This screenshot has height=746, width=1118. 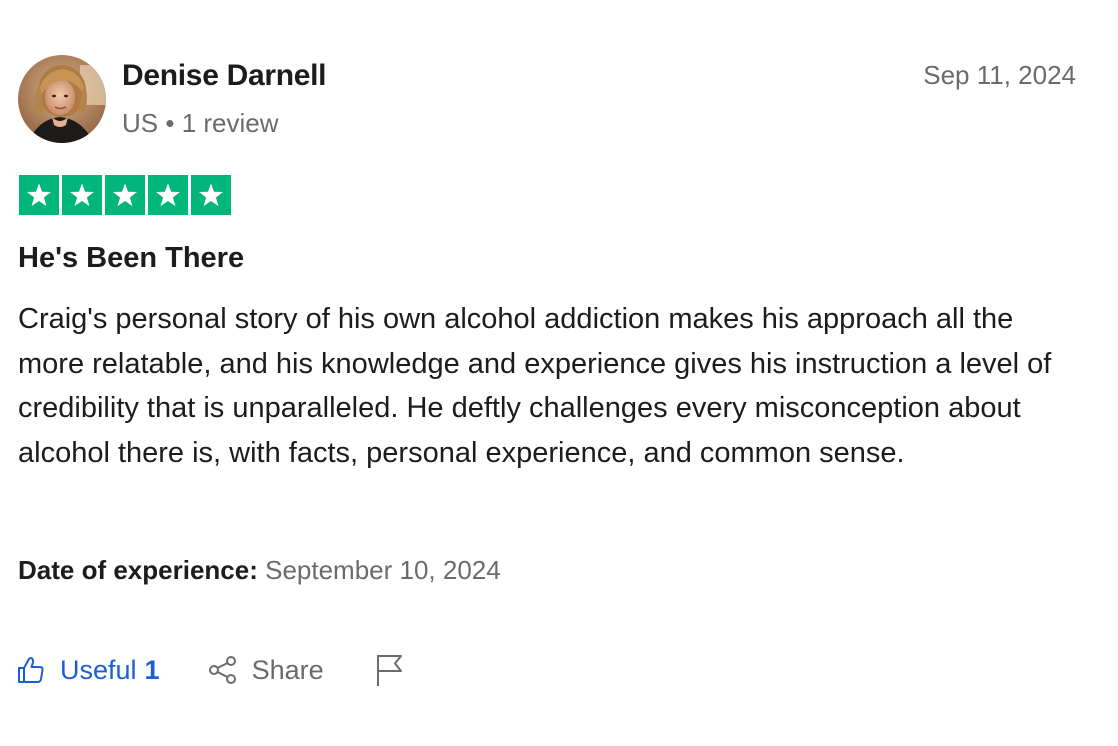 What do you see at coordinates (223, 670) in the screenshot?
I see `share-icon` at bounding box center [223, 670].